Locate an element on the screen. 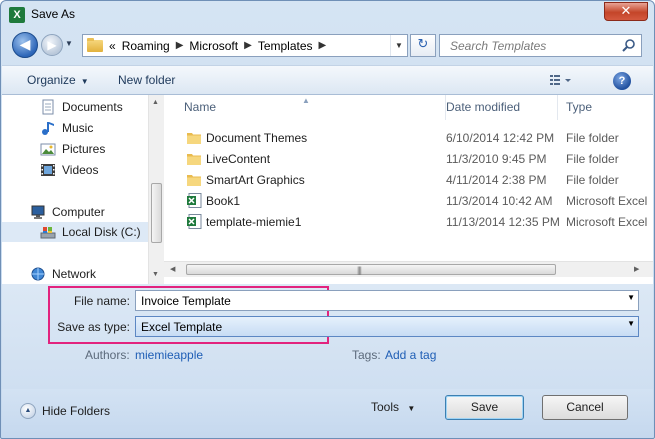 Image resolution: width=655 pixels, height=439 pixels. breadcrumb-overflow: « is located at coordinates (112, 46).